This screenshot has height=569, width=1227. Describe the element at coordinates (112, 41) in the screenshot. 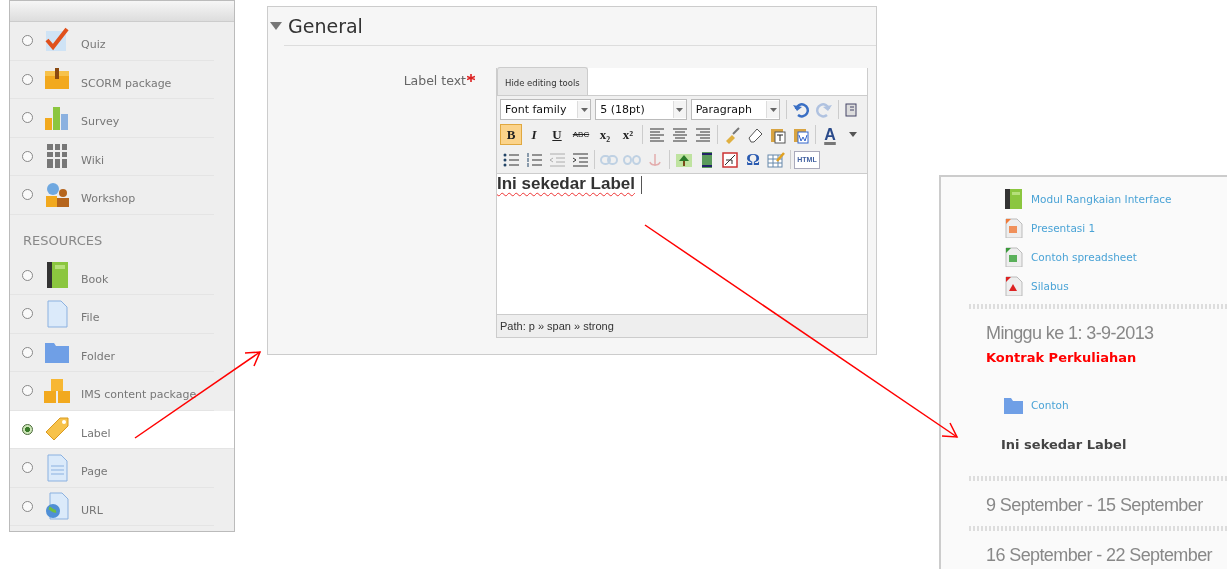

I see `activity-option: Quiz` at that location.